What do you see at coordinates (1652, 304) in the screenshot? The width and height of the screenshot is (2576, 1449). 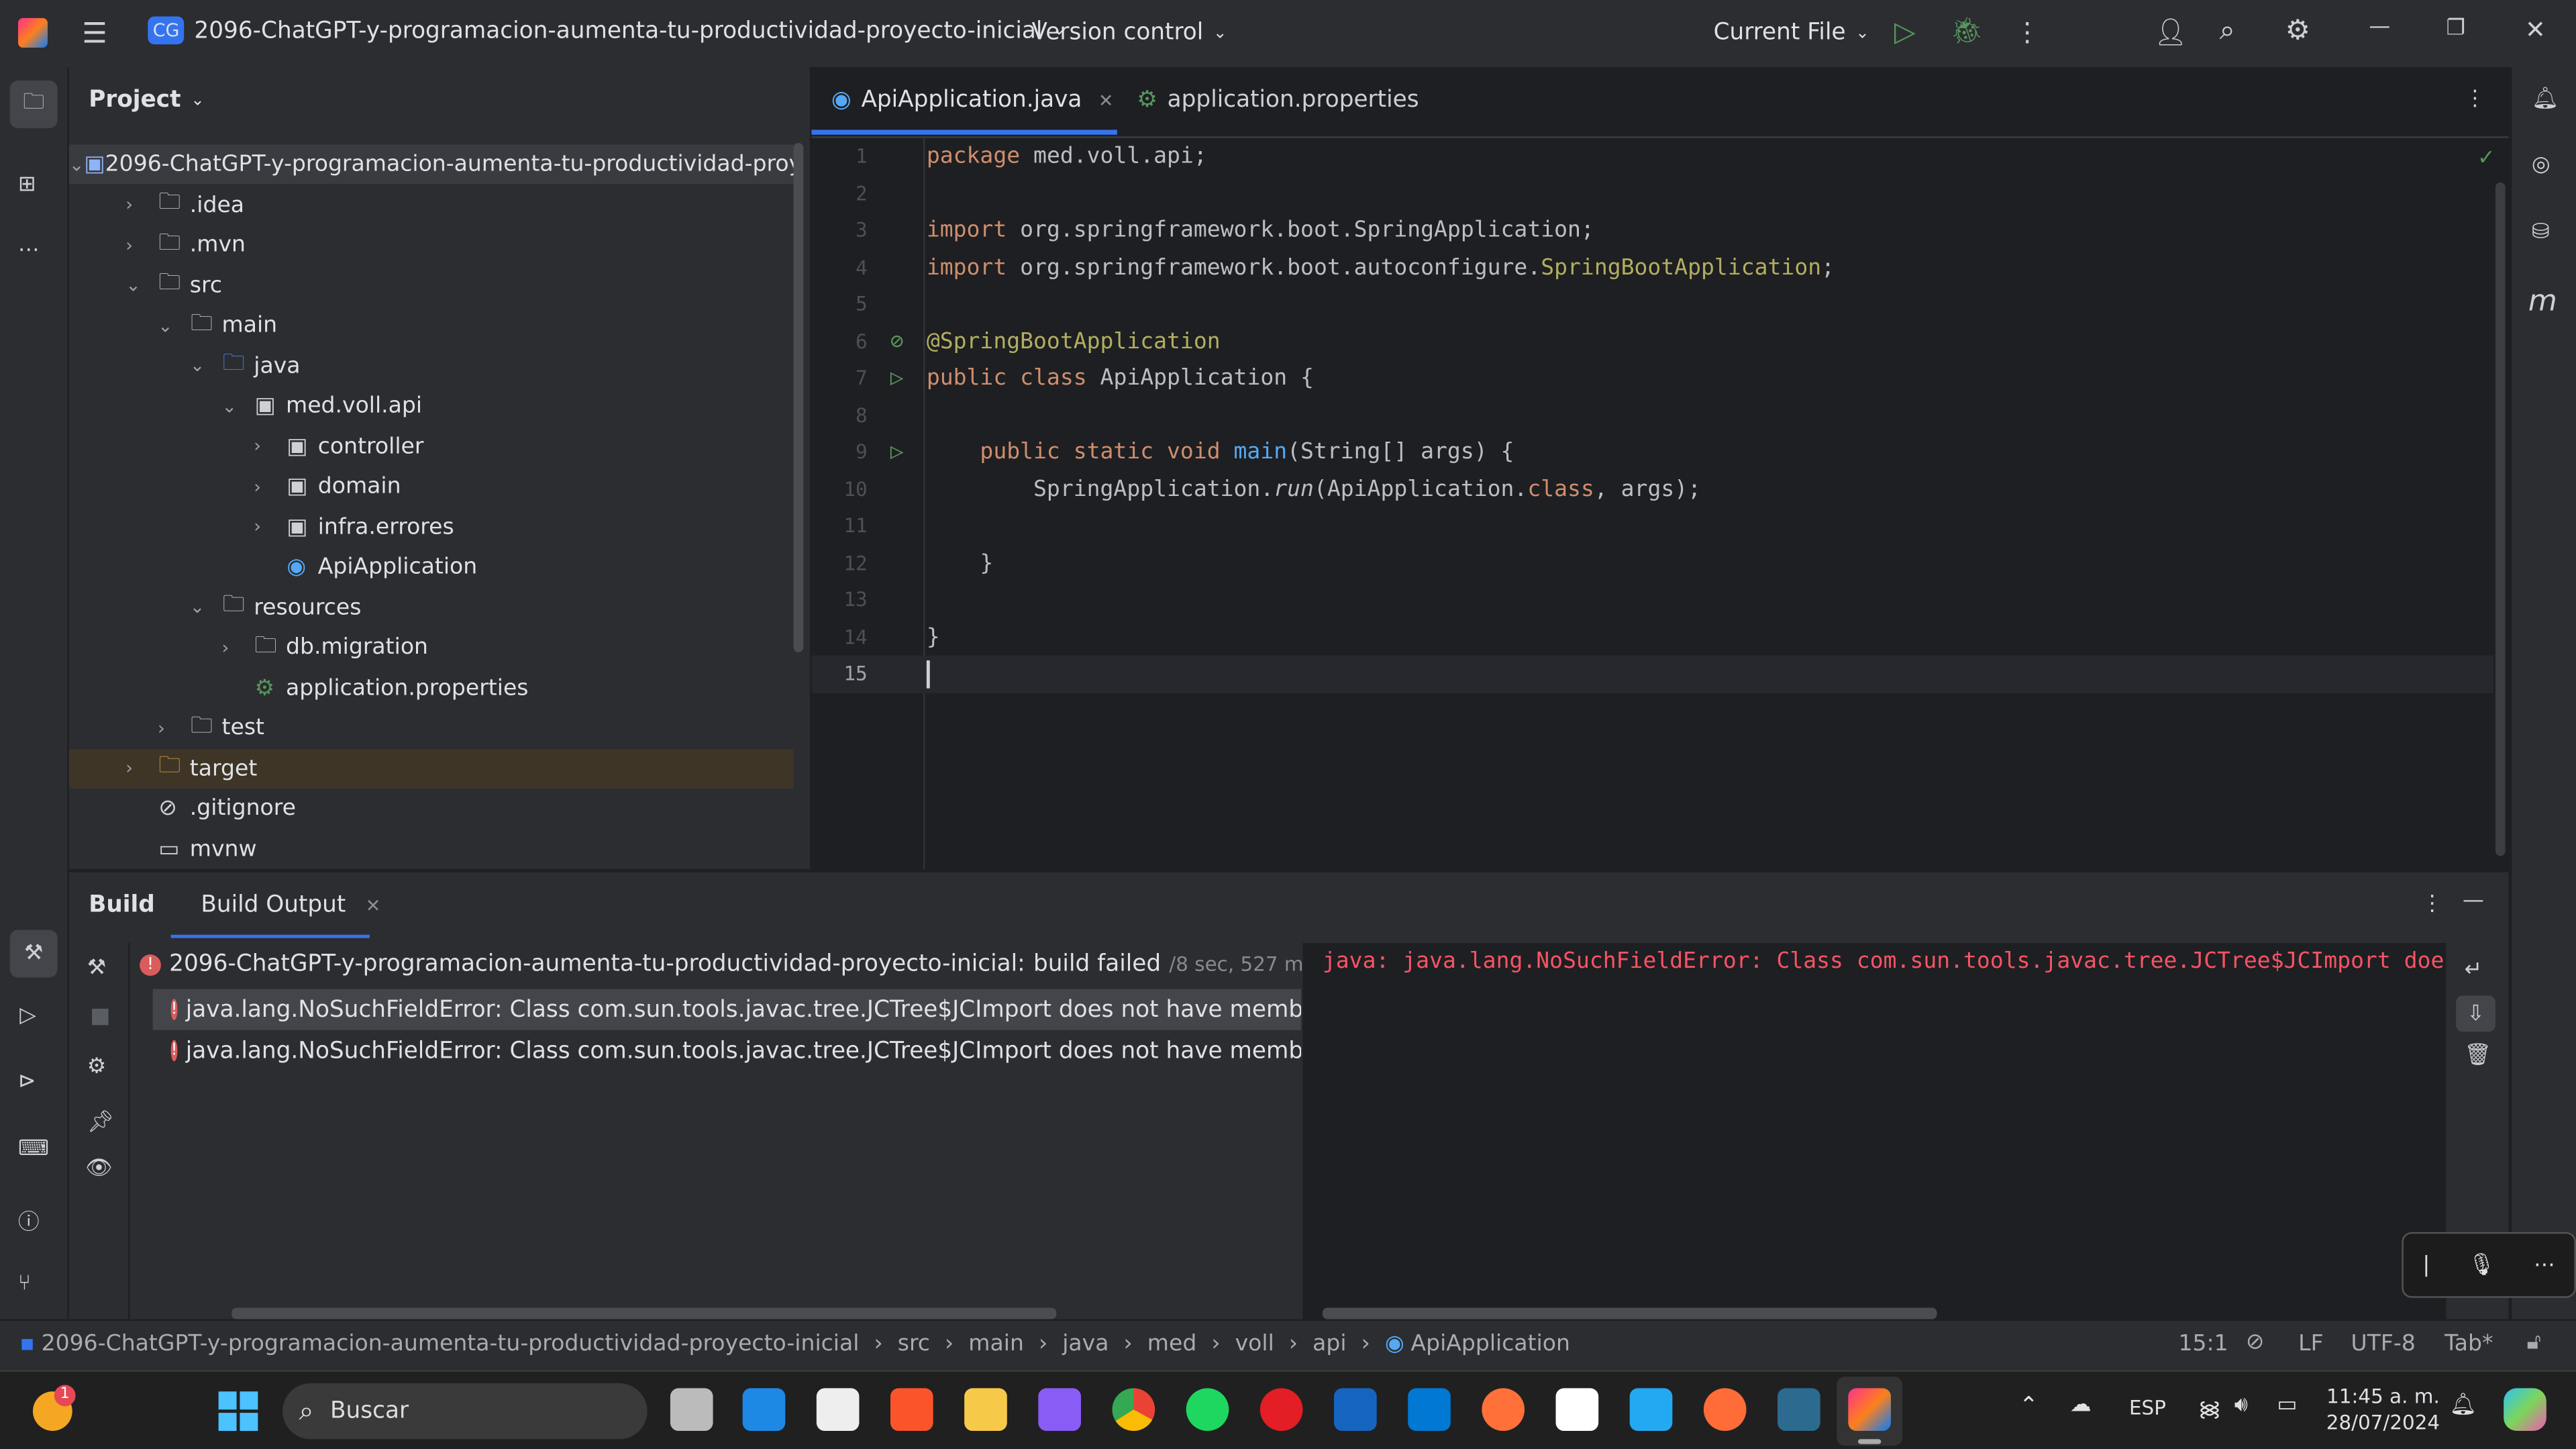 I see `code-line: 5` at bounding box center [1652, 304].